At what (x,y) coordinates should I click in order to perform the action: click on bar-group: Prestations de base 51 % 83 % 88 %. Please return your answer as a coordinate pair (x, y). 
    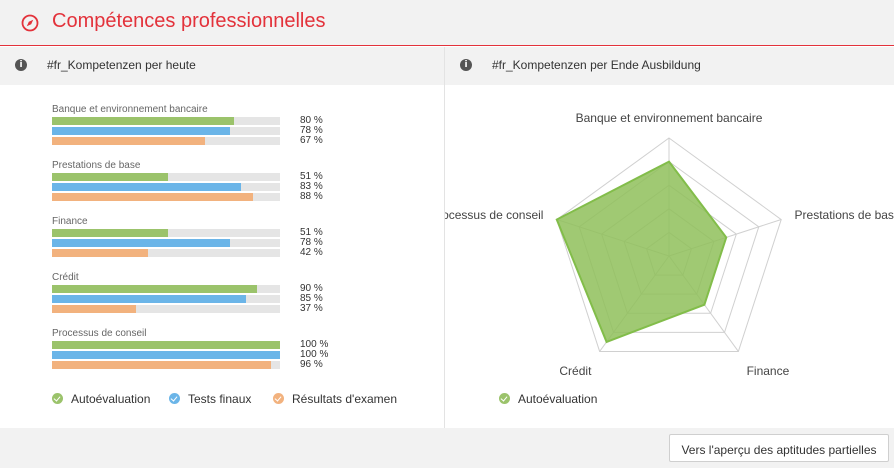
    Looking at the image, I should click on (202, 188).